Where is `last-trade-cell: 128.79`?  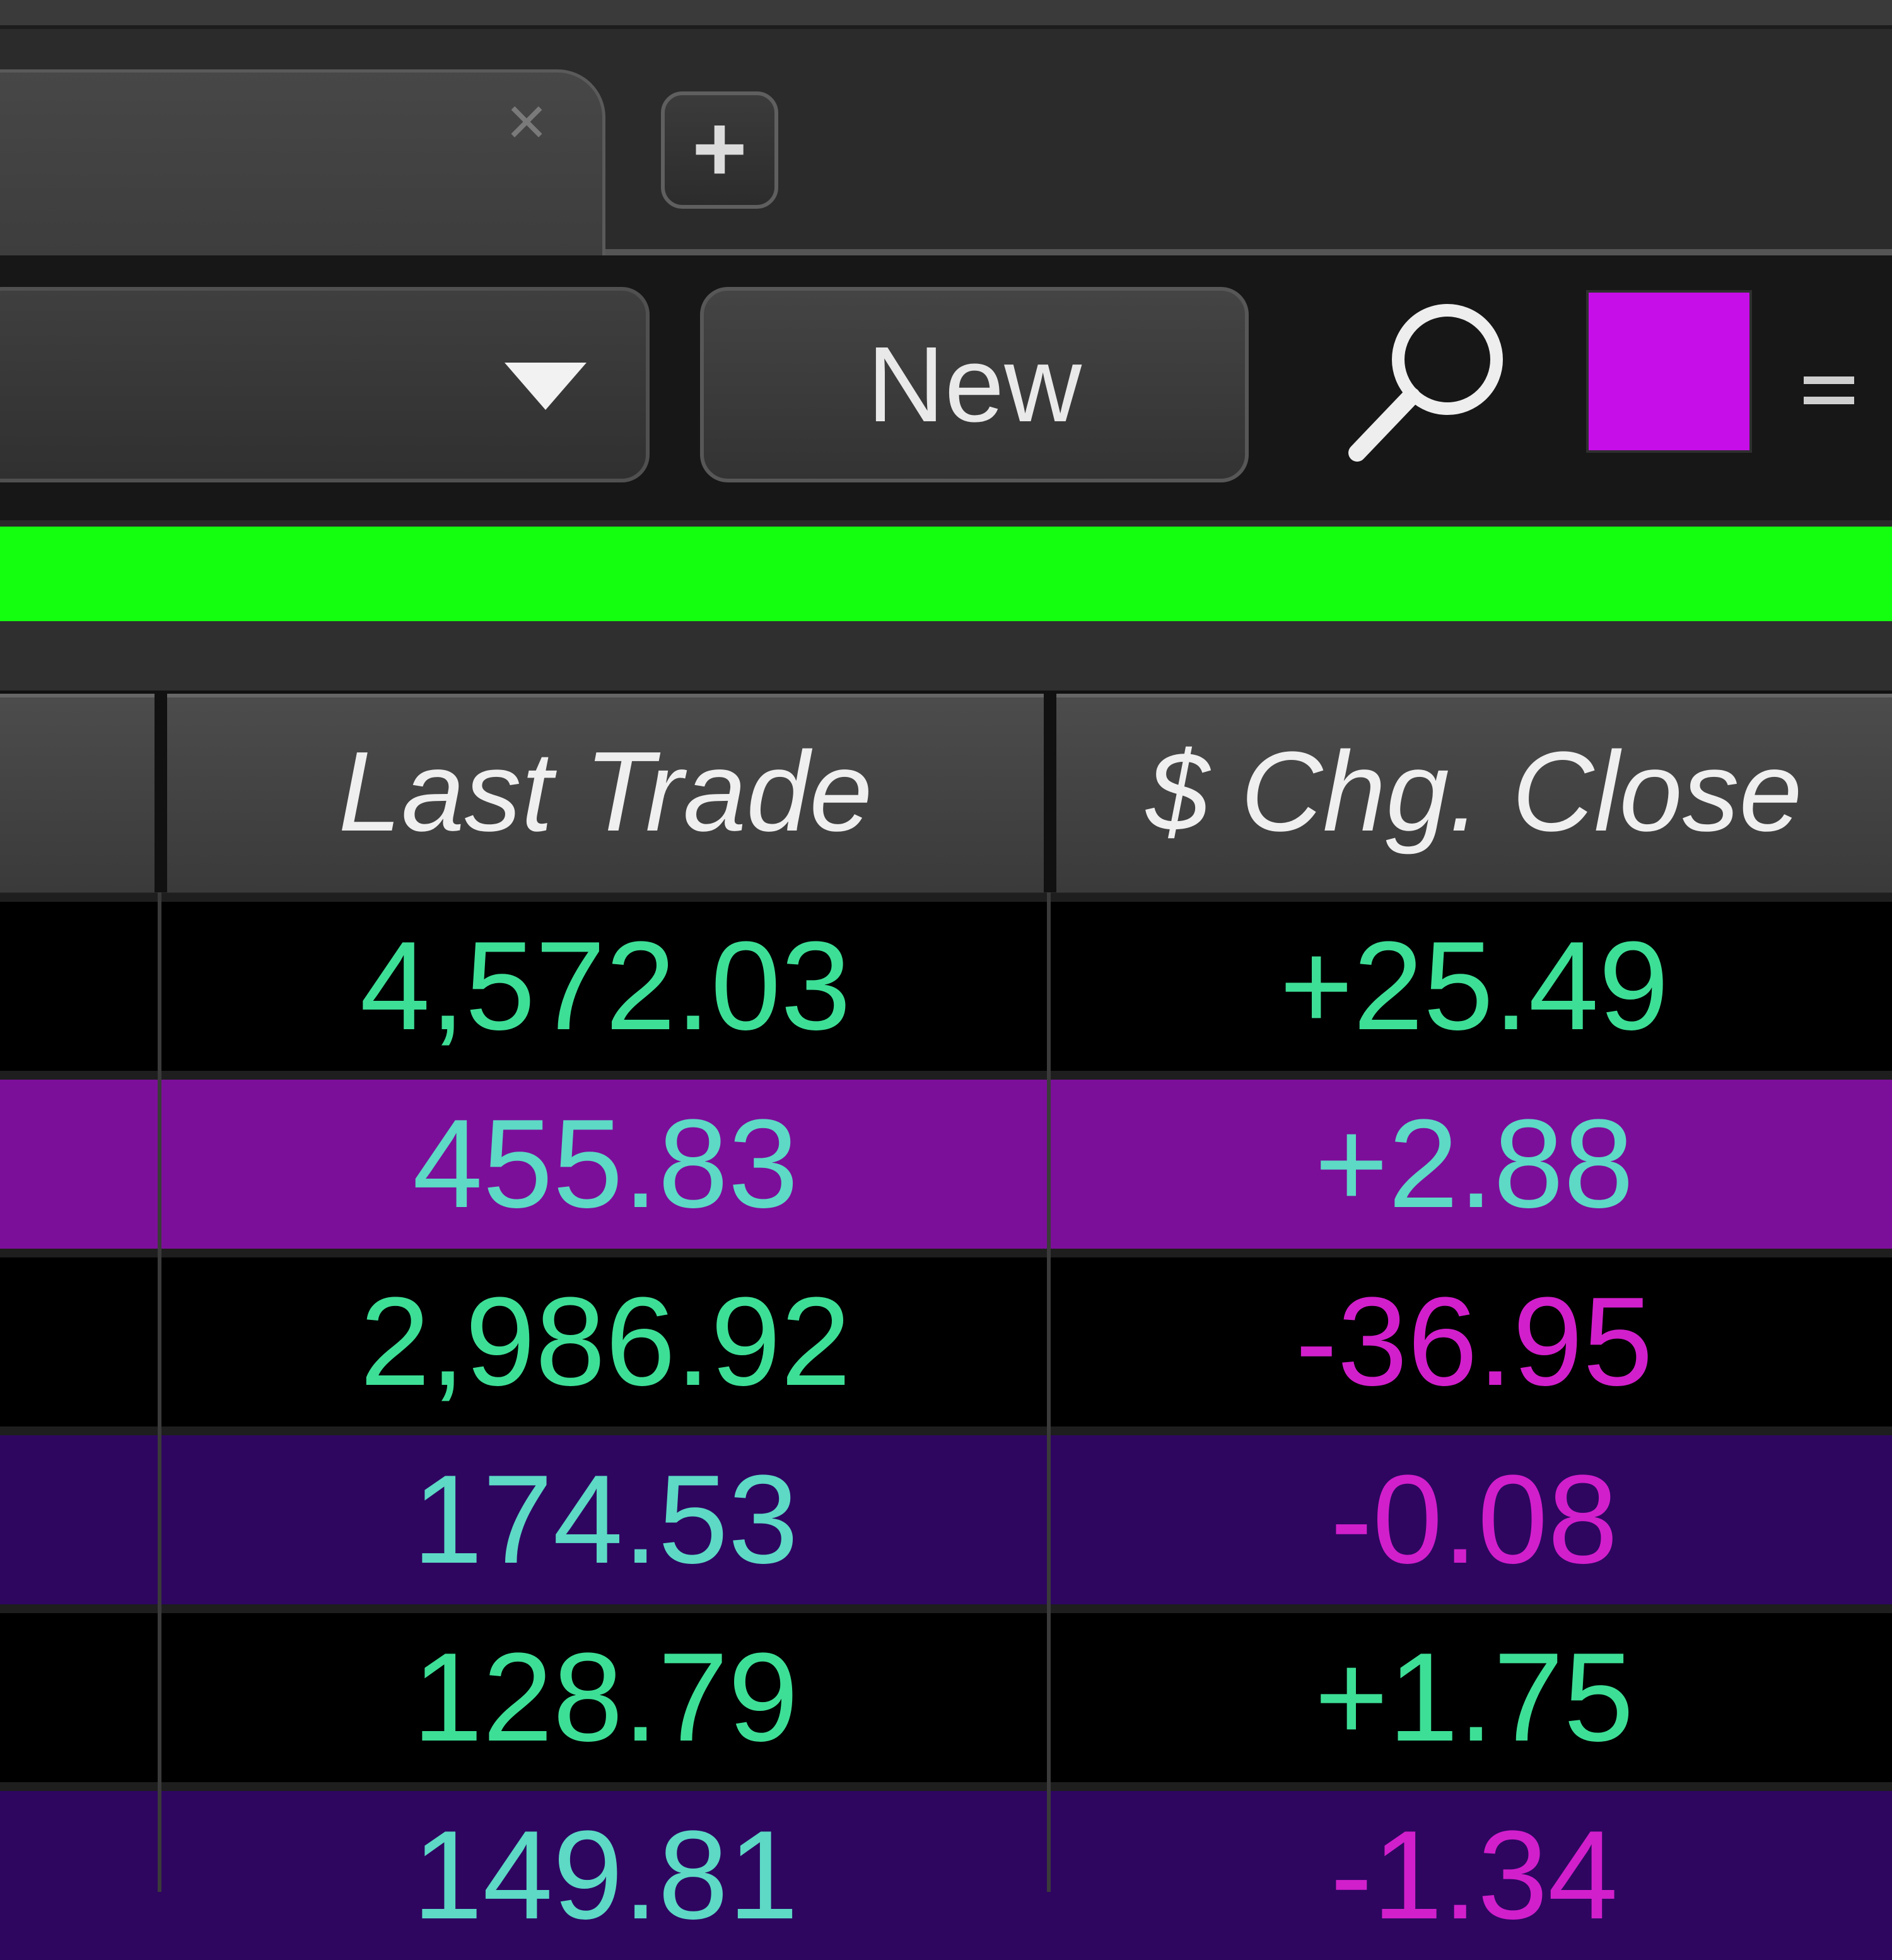
last-trade-cell: 128.79 is located at coordinates (605, 1697).